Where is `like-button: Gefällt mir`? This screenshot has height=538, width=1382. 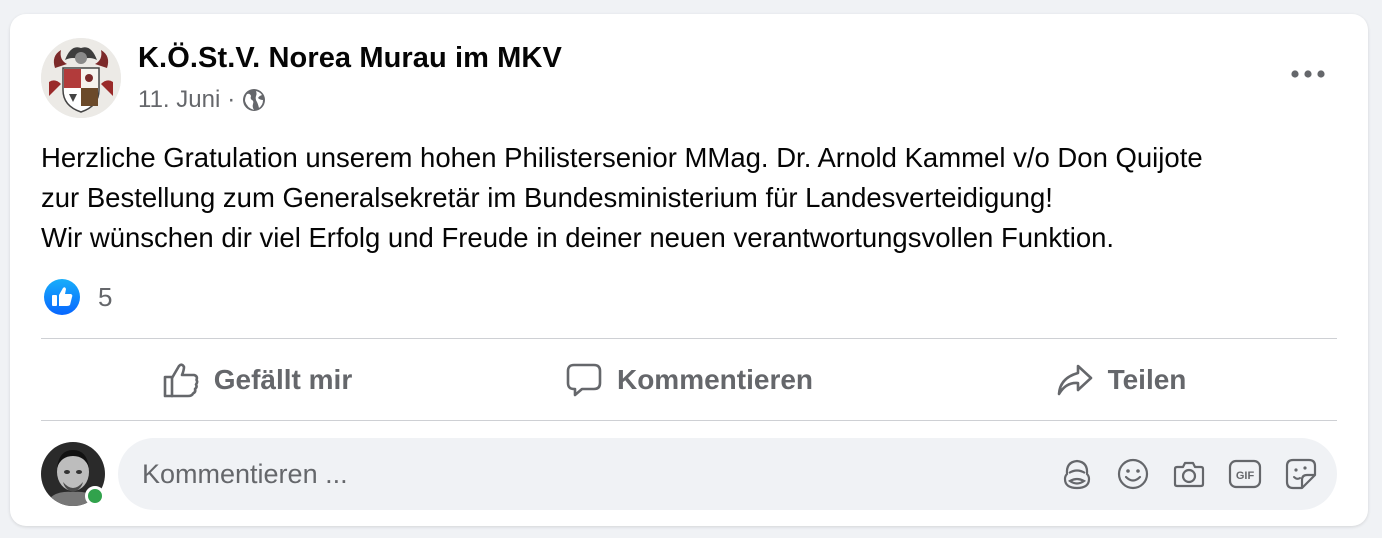
like-button: Gefällt mir is located at coordinates (257, 379).